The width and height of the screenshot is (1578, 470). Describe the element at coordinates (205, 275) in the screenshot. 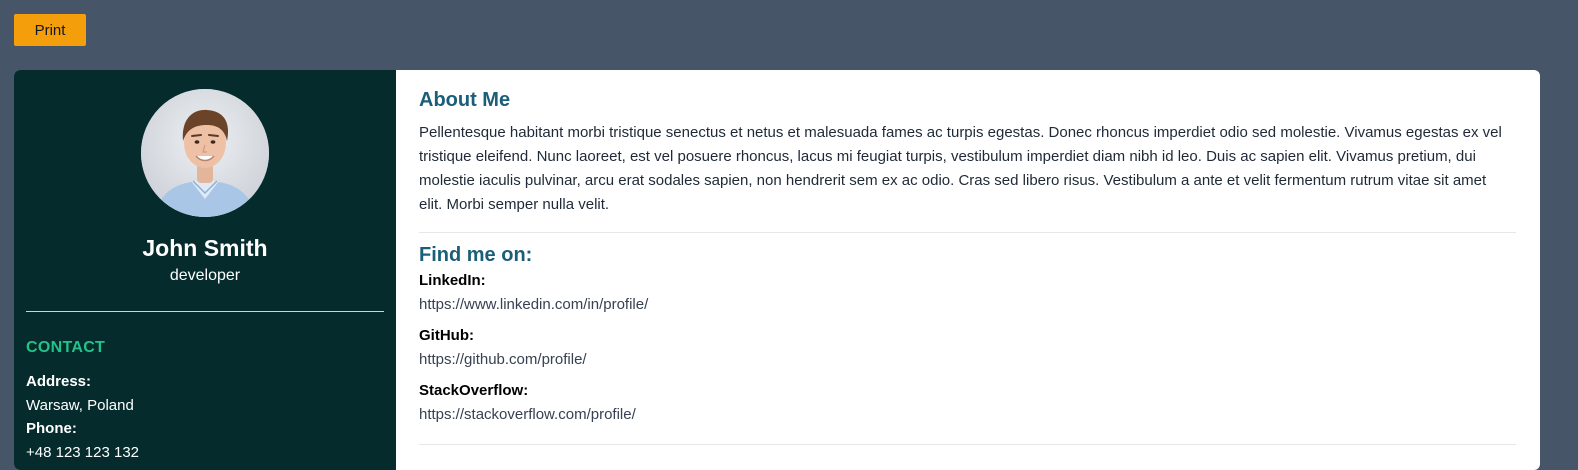

I see `profile-role: developer` at that location.